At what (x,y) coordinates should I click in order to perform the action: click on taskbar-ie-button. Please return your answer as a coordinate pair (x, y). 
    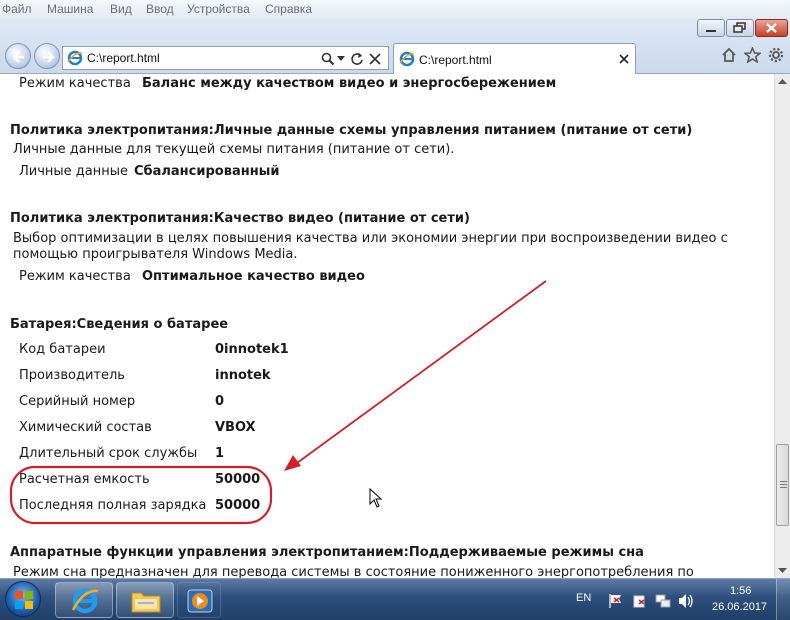
    Looking at the image, I should click on (84, 600).